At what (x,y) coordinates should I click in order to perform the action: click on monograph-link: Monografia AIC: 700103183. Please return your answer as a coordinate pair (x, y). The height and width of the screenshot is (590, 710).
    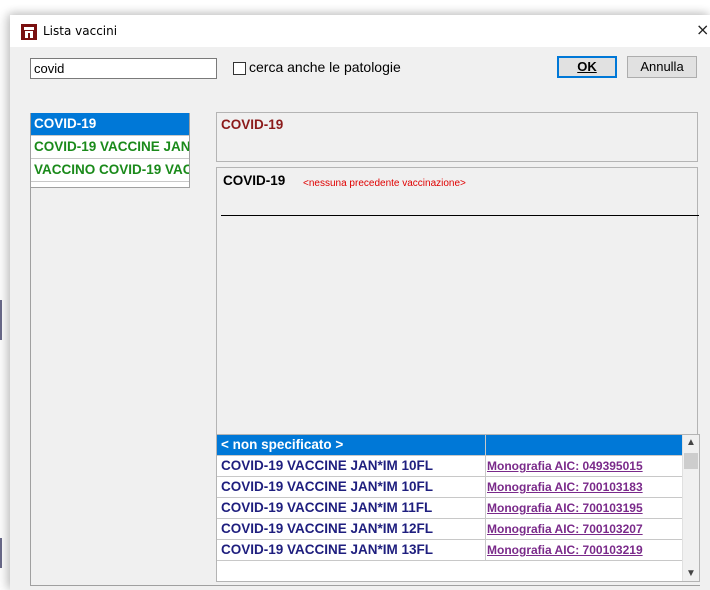
    Looking at the image, I should click on (565, 487).